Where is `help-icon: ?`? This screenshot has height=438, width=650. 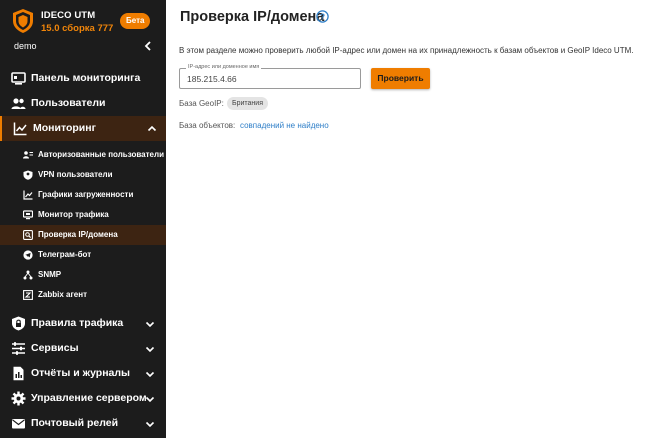
help-icon: ? is located at coordinates (322, 16).